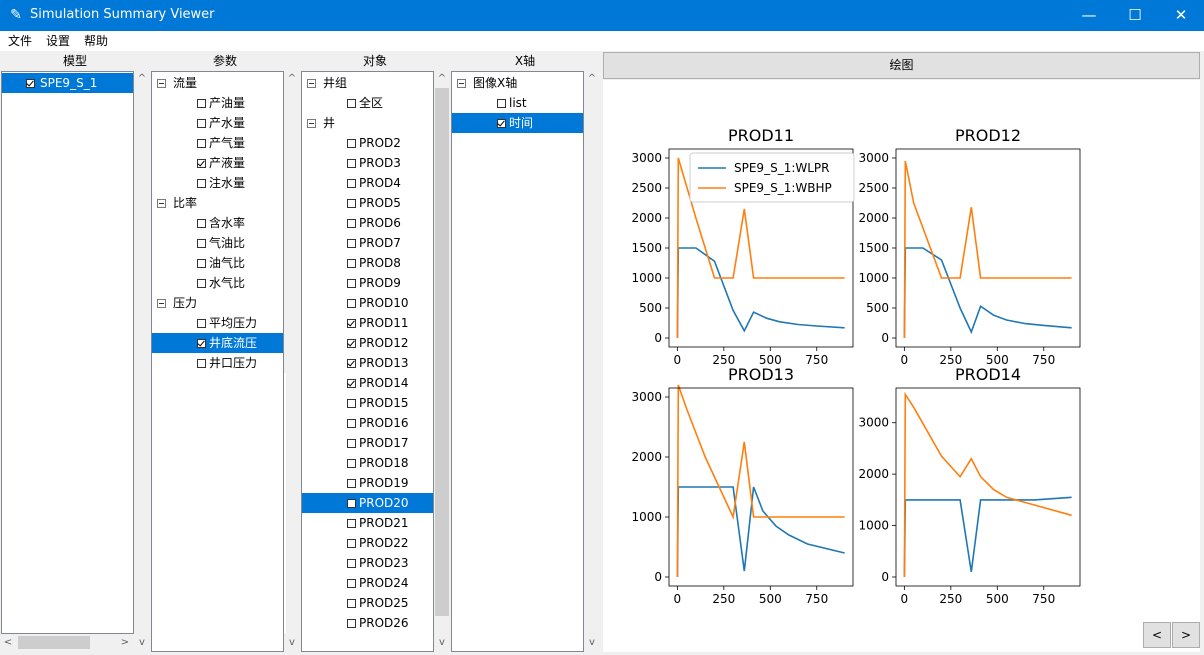  Describe the element at coordinates (367, 243) in the screenshot. I see `tree-item-object: PROD7` at that location.